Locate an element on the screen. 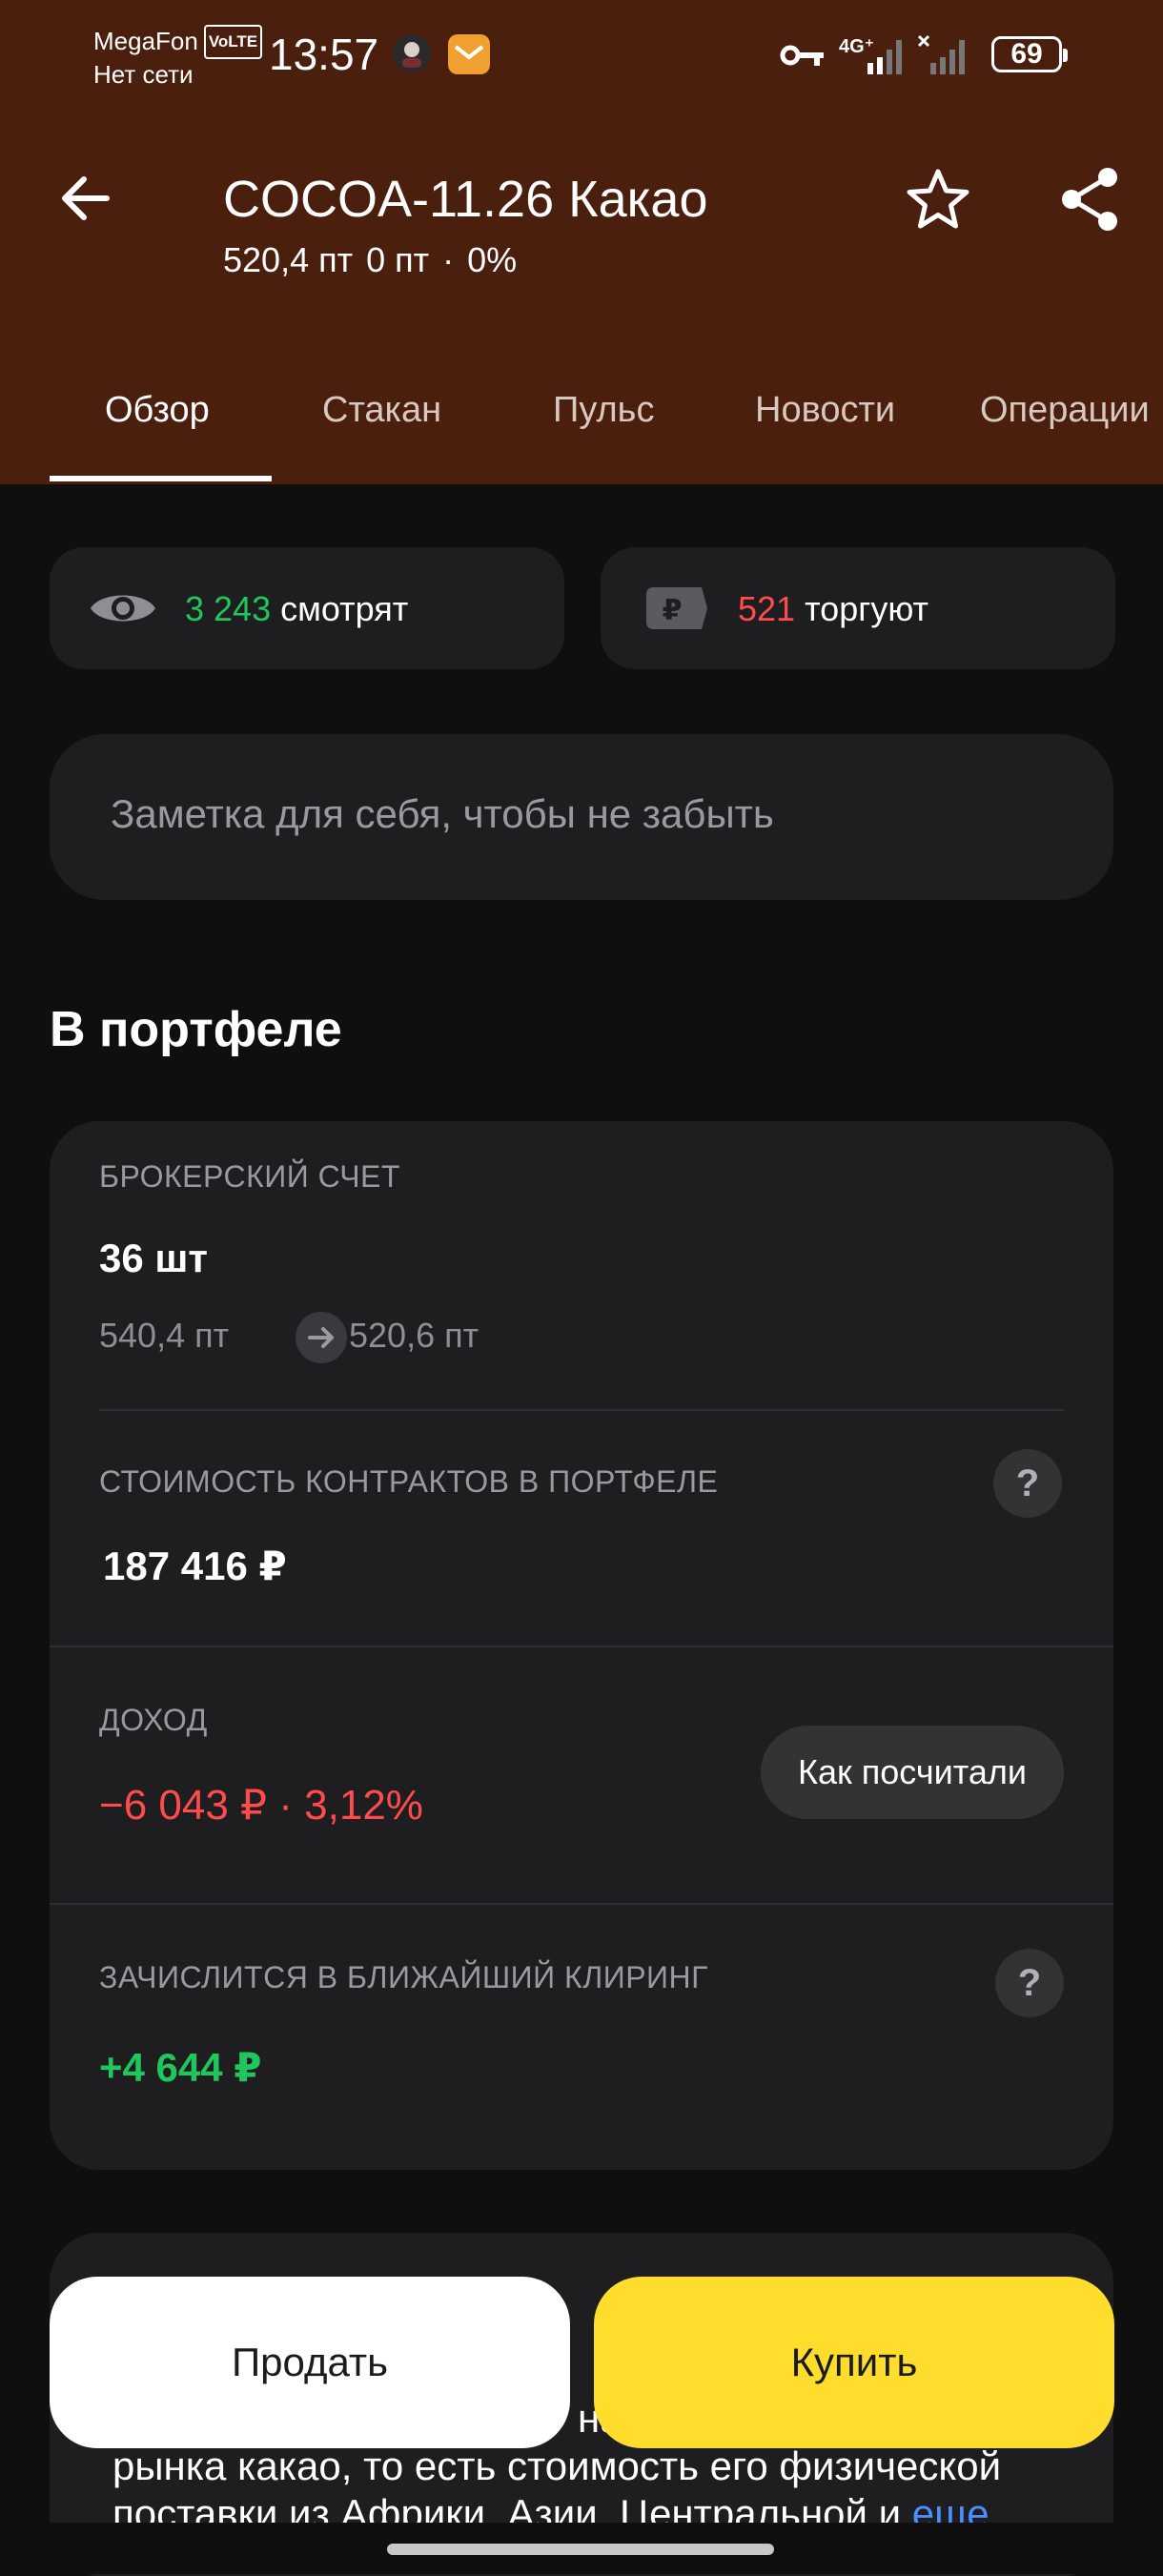 The height and width of the screenshot is (2576, 1163). how-calculated-button: Как посчитали is located at coordinates (912, 1772).